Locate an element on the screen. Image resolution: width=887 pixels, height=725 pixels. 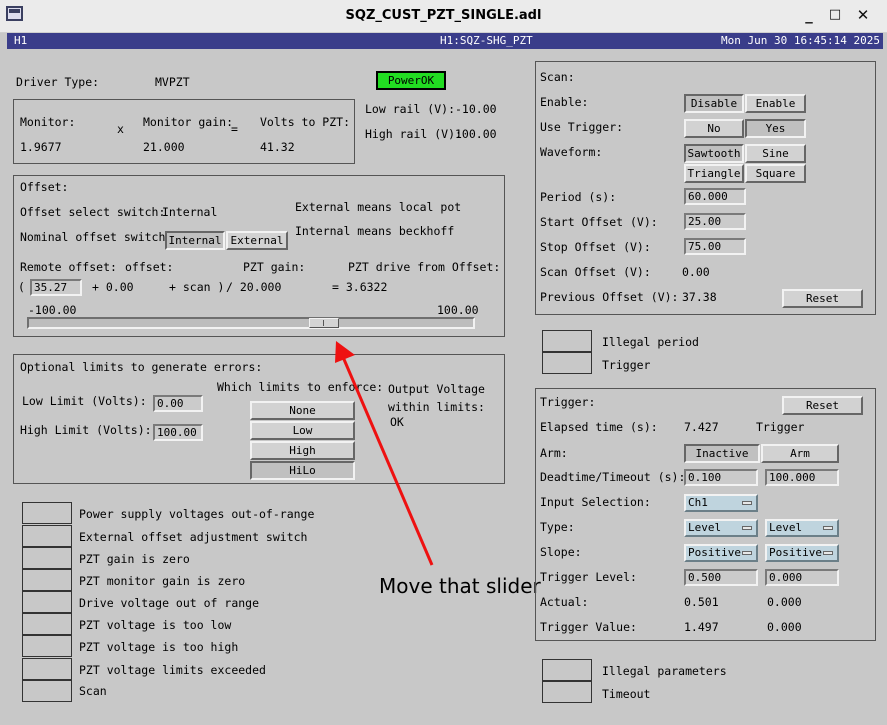
trigger-level-field-2: 0.000 is located at coordinates (802, 577).